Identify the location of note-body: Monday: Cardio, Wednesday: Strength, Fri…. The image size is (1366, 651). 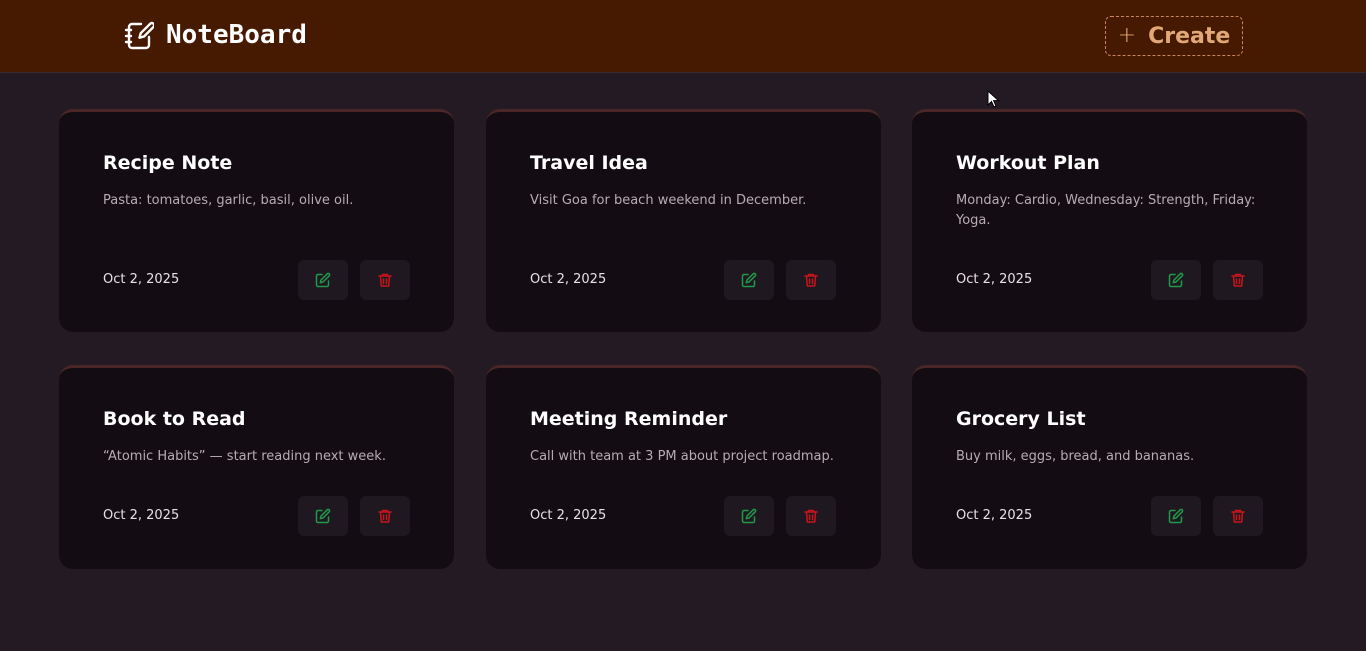
(1106, 210).